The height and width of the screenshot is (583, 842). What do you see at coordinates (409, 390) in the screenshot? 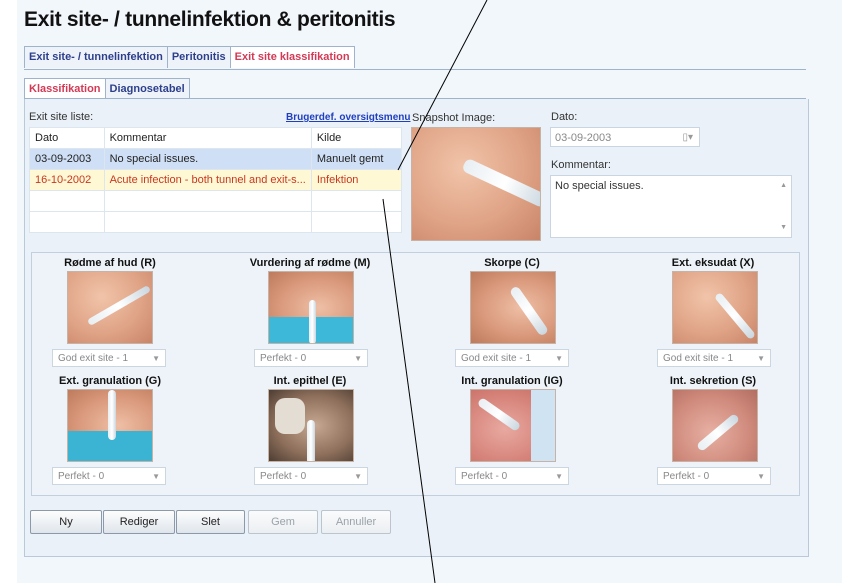
I see `callout-line-bottom` at bounding box center [409, 390].